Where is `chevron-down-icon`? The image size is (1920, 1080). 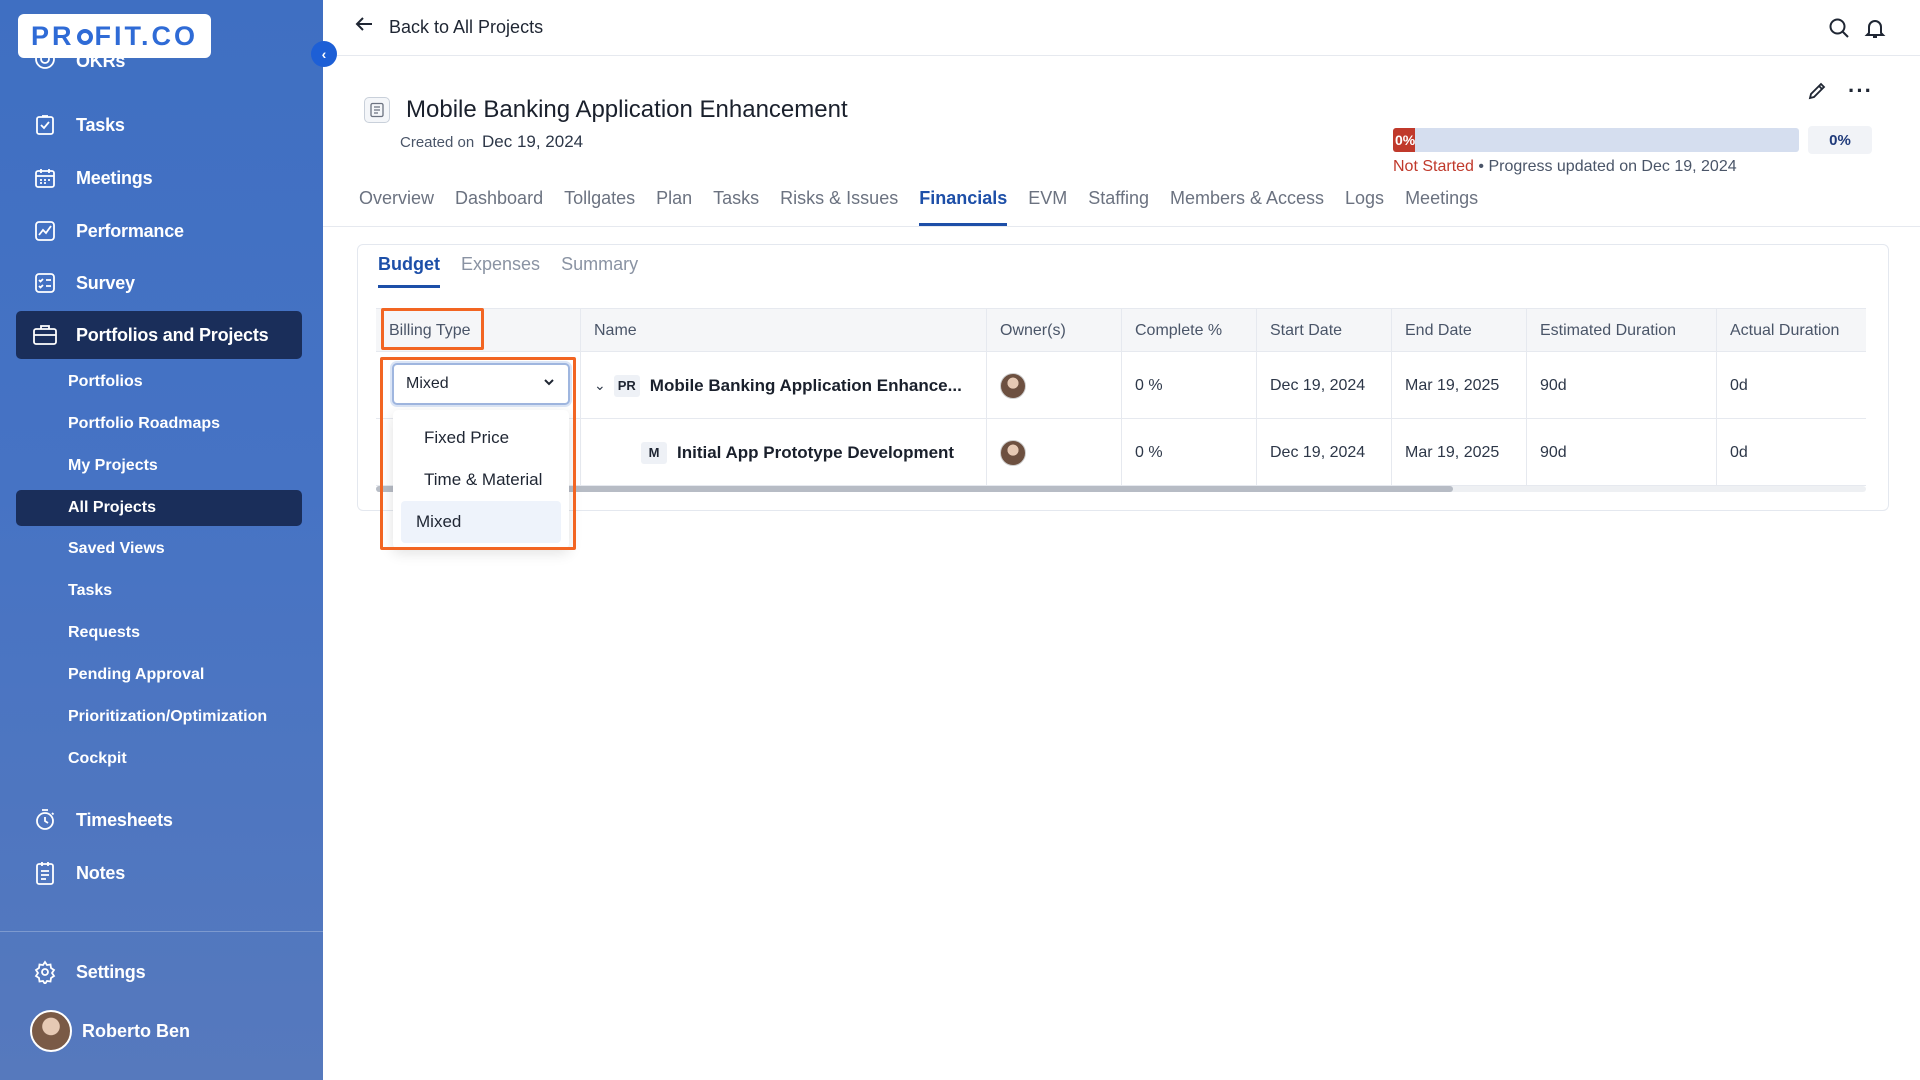 chevron-down-icon is located at coordinates (549, 383).